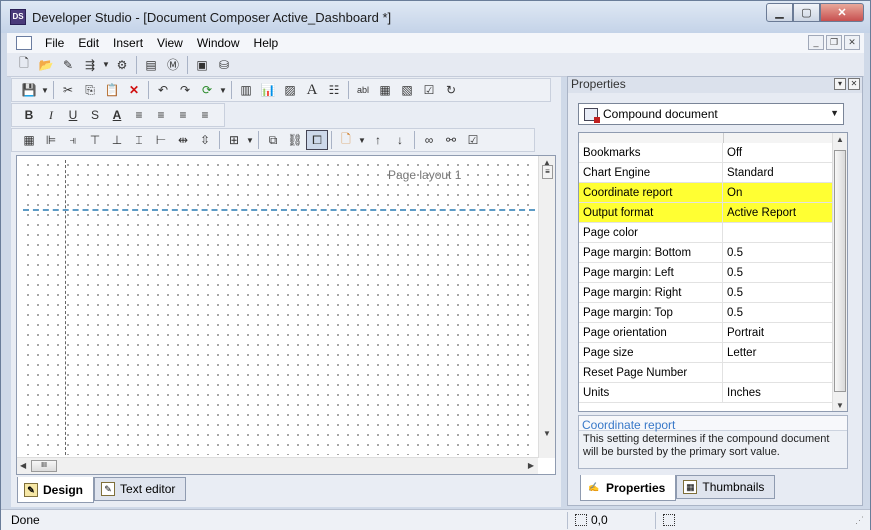  Describe the element at coordinates (134, 90) in the screenshot. I see `delete-icon: ✕` at that location.